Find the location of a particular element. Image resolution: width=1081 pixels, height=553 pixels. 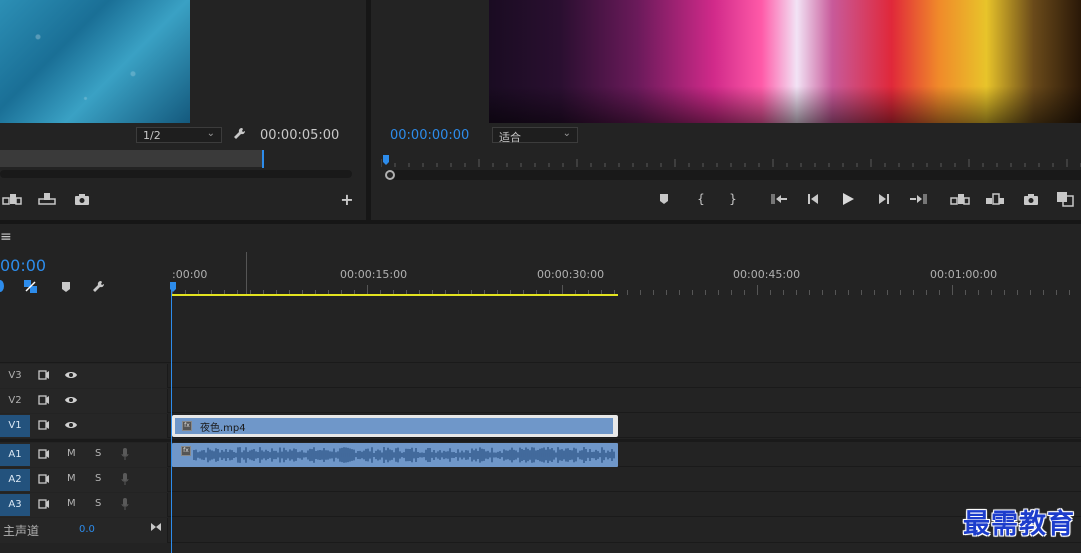

fx-badge: fx is located at coordinates (187, 426).